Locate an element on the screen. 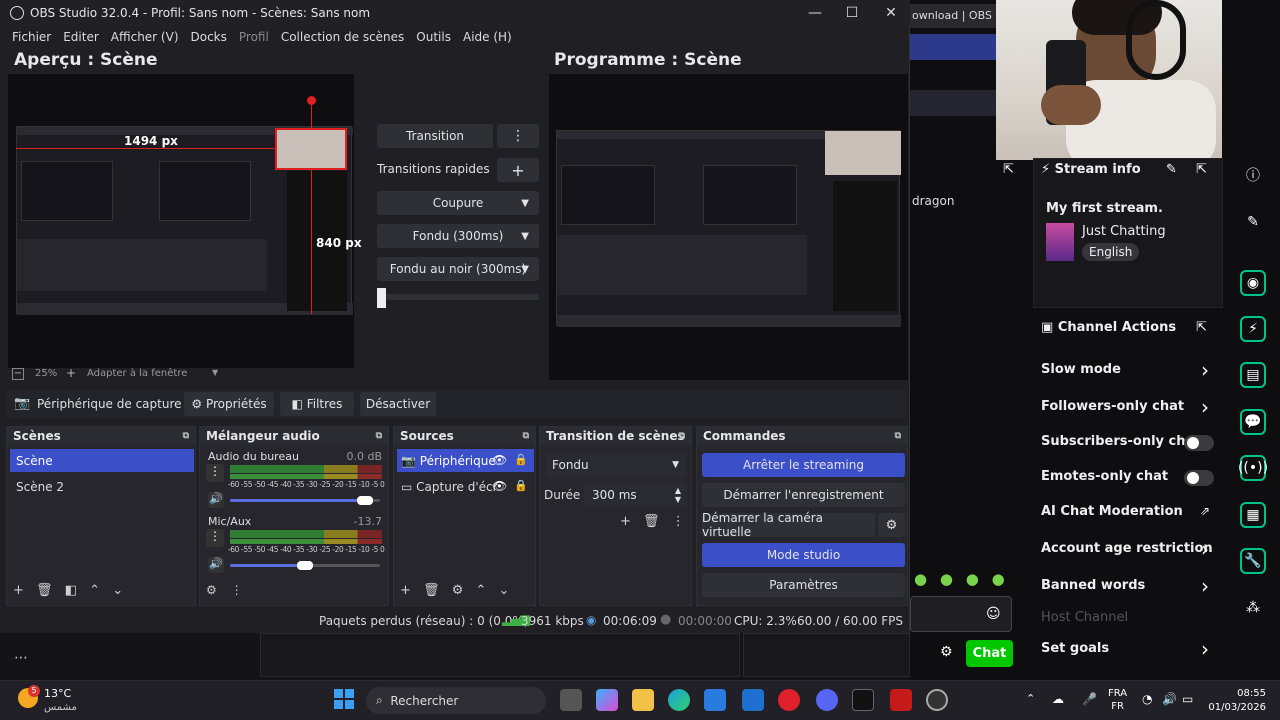 The height and width of the screenshot is (720, 1280). transition-button: Transition is located at coordinates (435, 136).